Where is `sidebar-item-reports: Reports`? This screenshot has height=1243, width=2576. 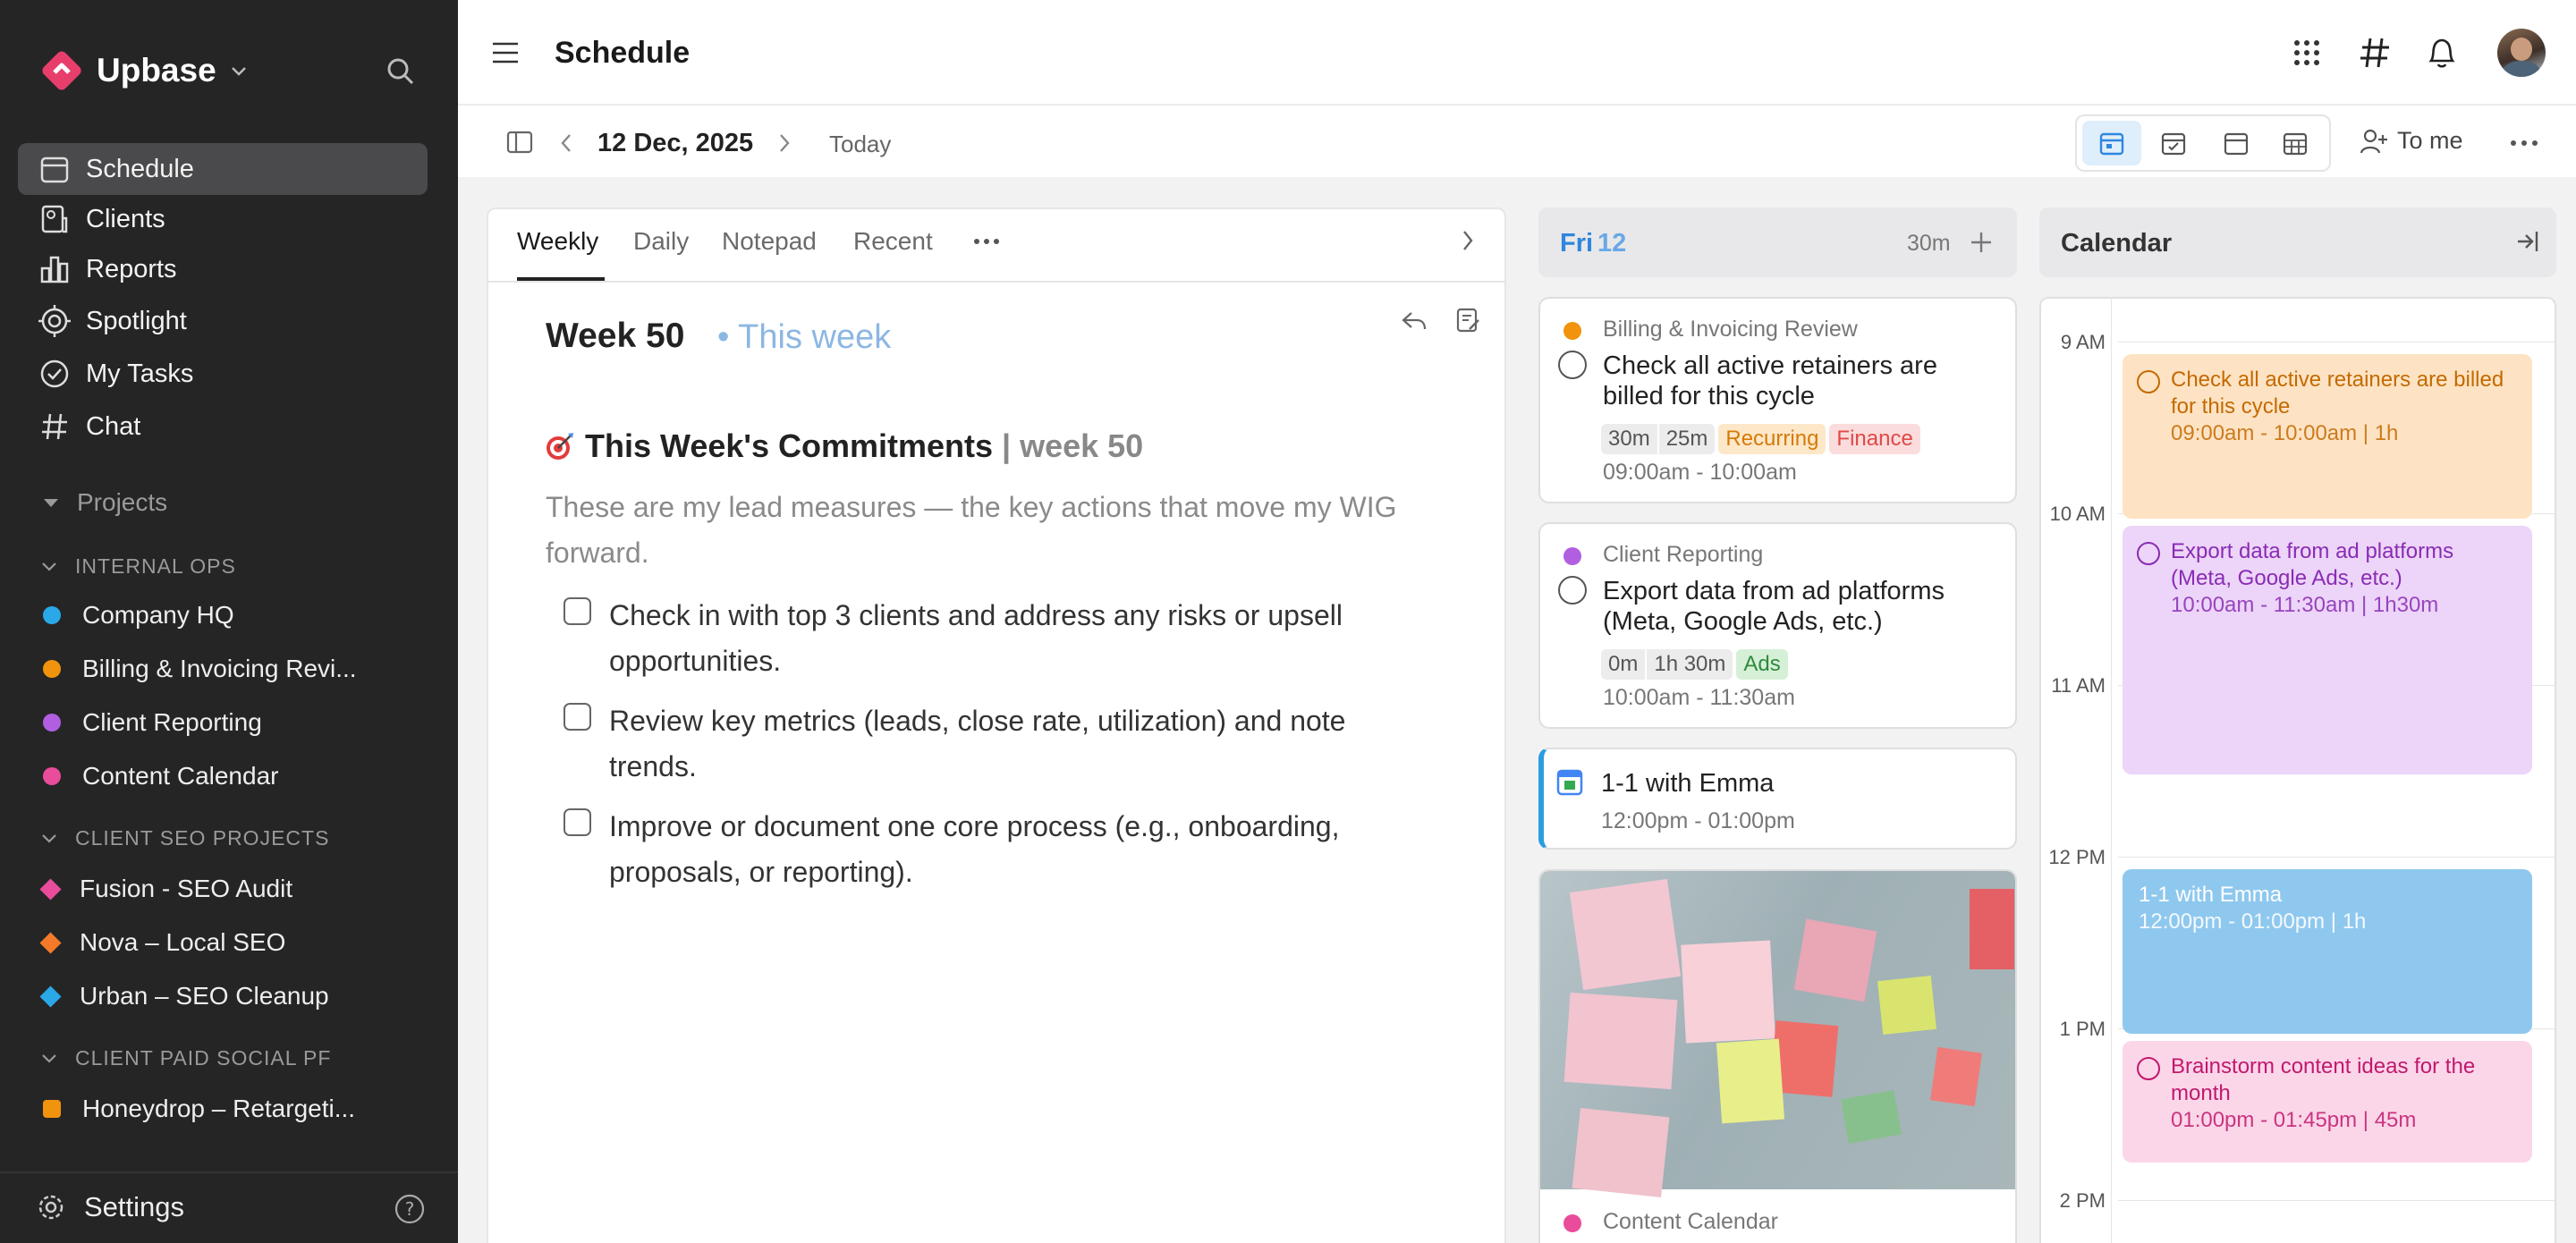
sidebar-item-reports: Reports is located at coordinates (223, 269).